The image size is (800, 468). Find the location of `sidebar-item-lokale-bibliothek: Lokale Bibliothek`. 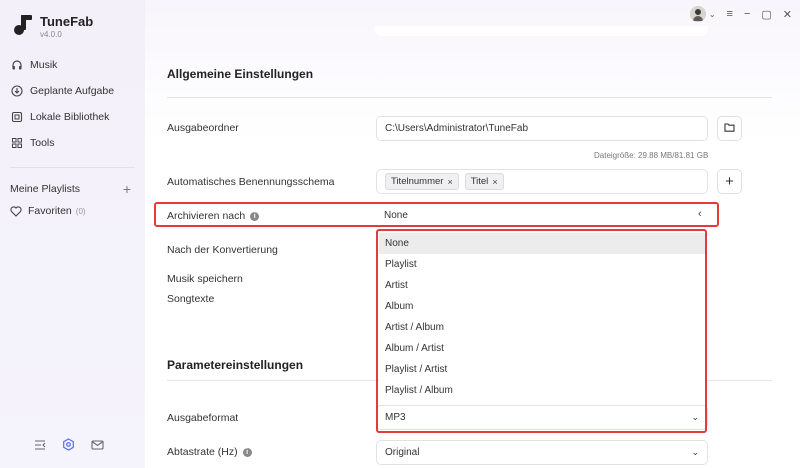

sidebar-item-lokale-bibliothek: Lokale Bibliothek is located at coordinates (72, 117).